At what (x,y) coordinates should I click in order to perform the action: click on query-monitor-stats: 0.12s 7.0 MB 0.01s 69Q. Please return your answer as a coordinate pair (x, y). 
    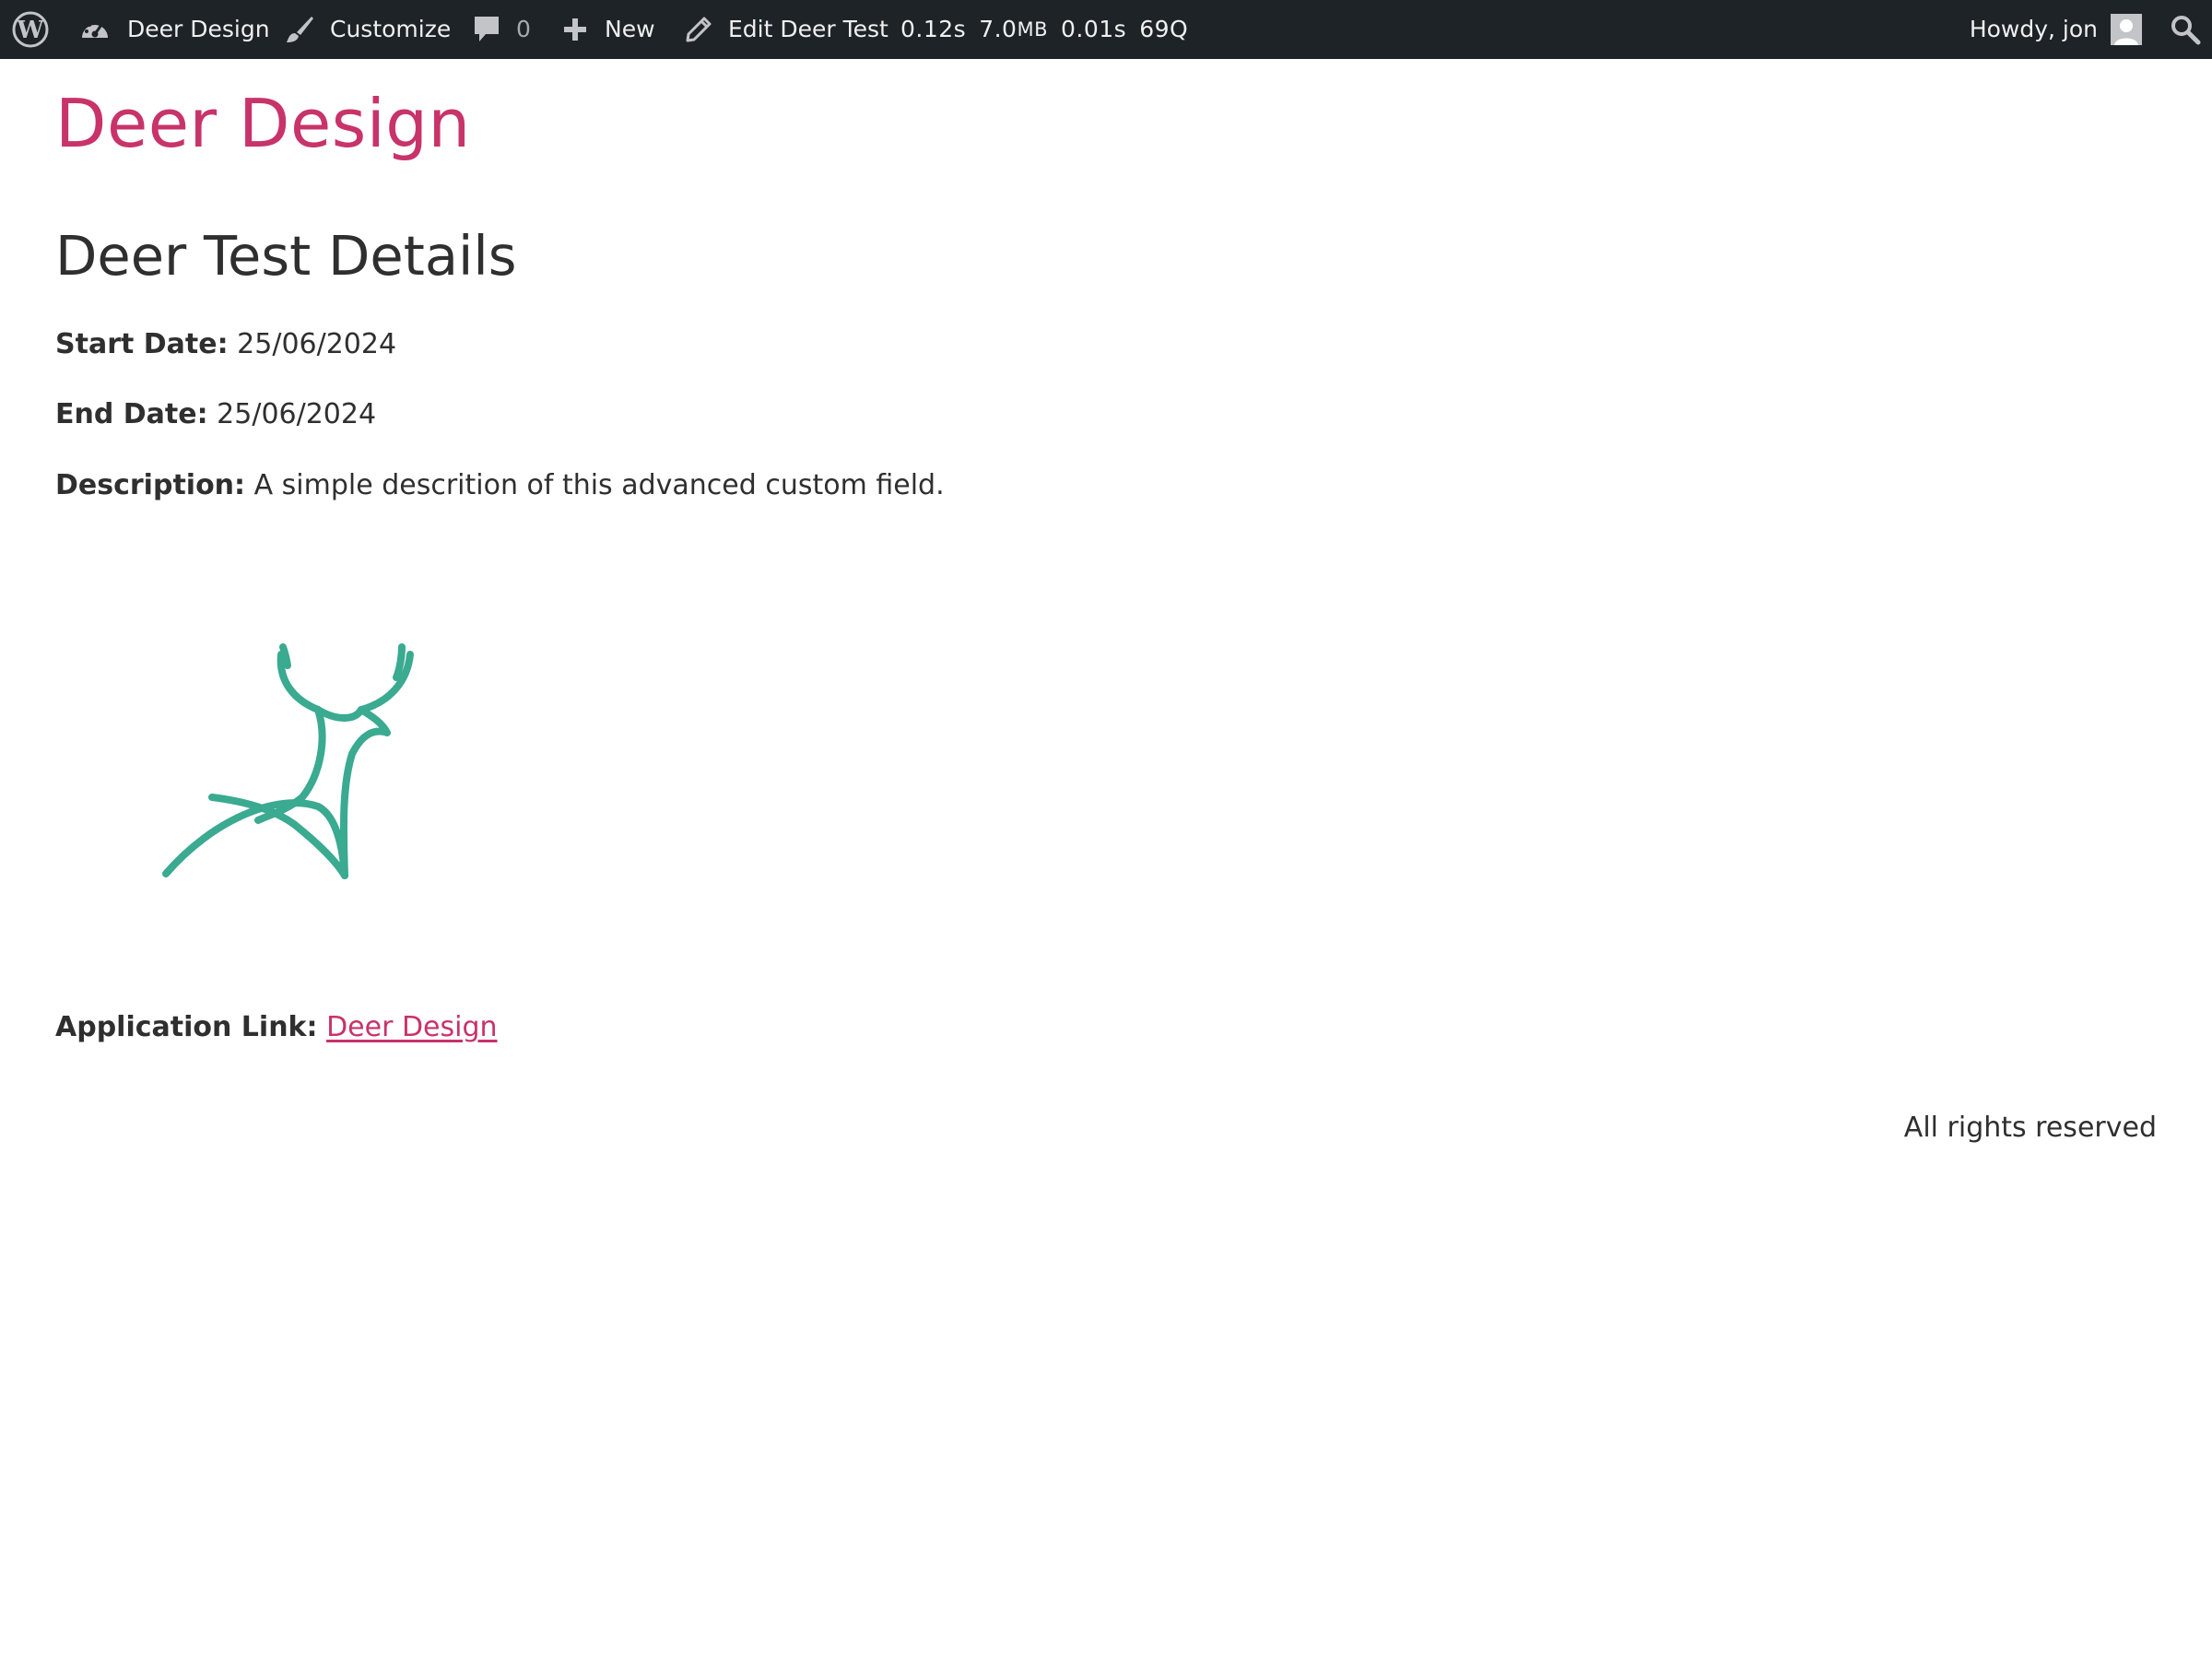
    Looking at the image, I should click on (1044, 29).